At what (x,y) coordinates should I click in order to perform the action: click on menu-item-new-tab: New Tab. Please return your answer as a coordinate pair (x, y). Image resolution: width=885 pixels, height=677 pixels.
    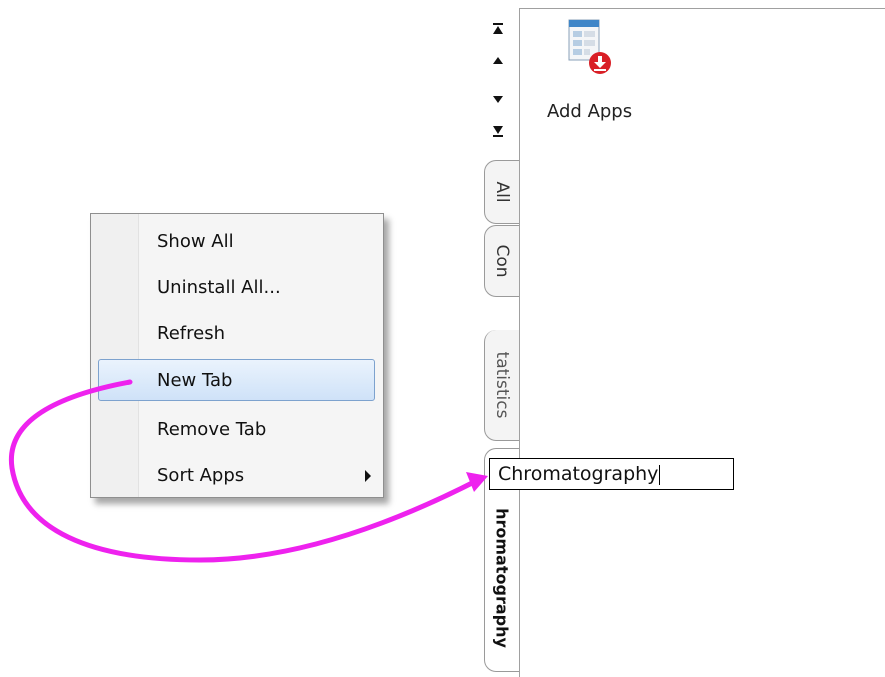
    Looking at the image, I should click on (236, 380).